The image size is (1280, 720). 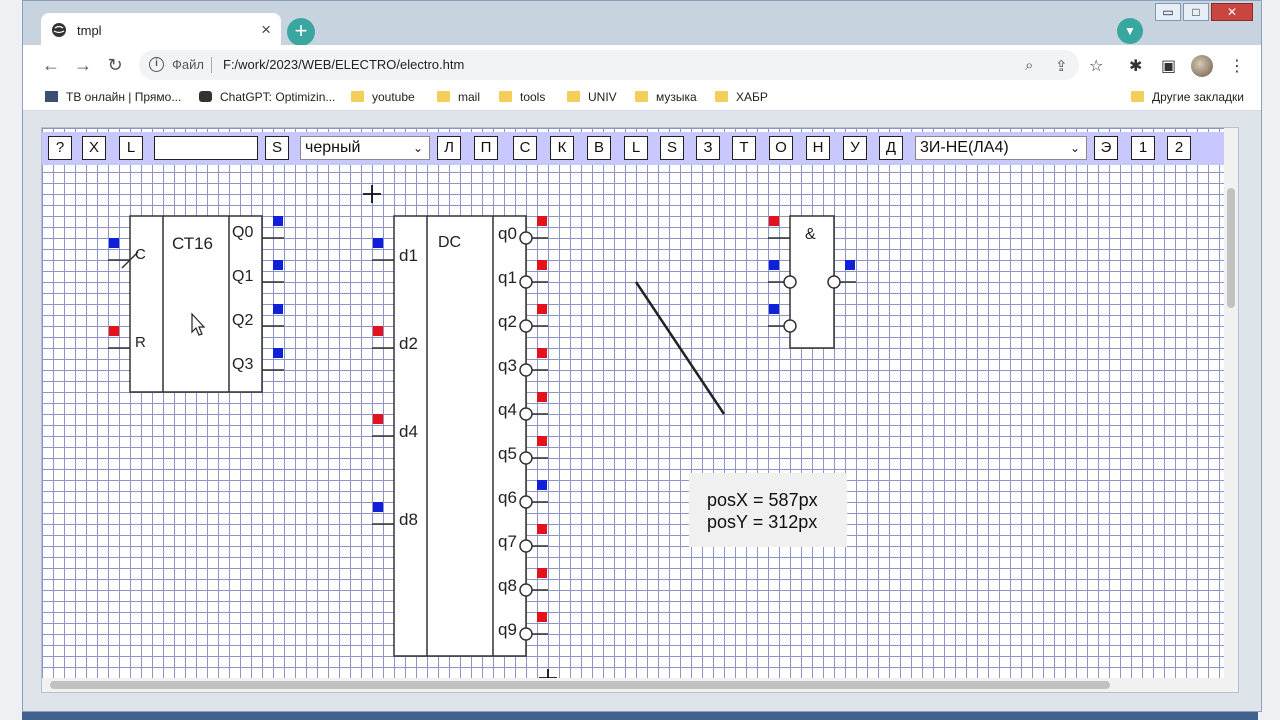 I want to click on tab-search-chevron-icon: ▼, so click(x=1130, y=31).